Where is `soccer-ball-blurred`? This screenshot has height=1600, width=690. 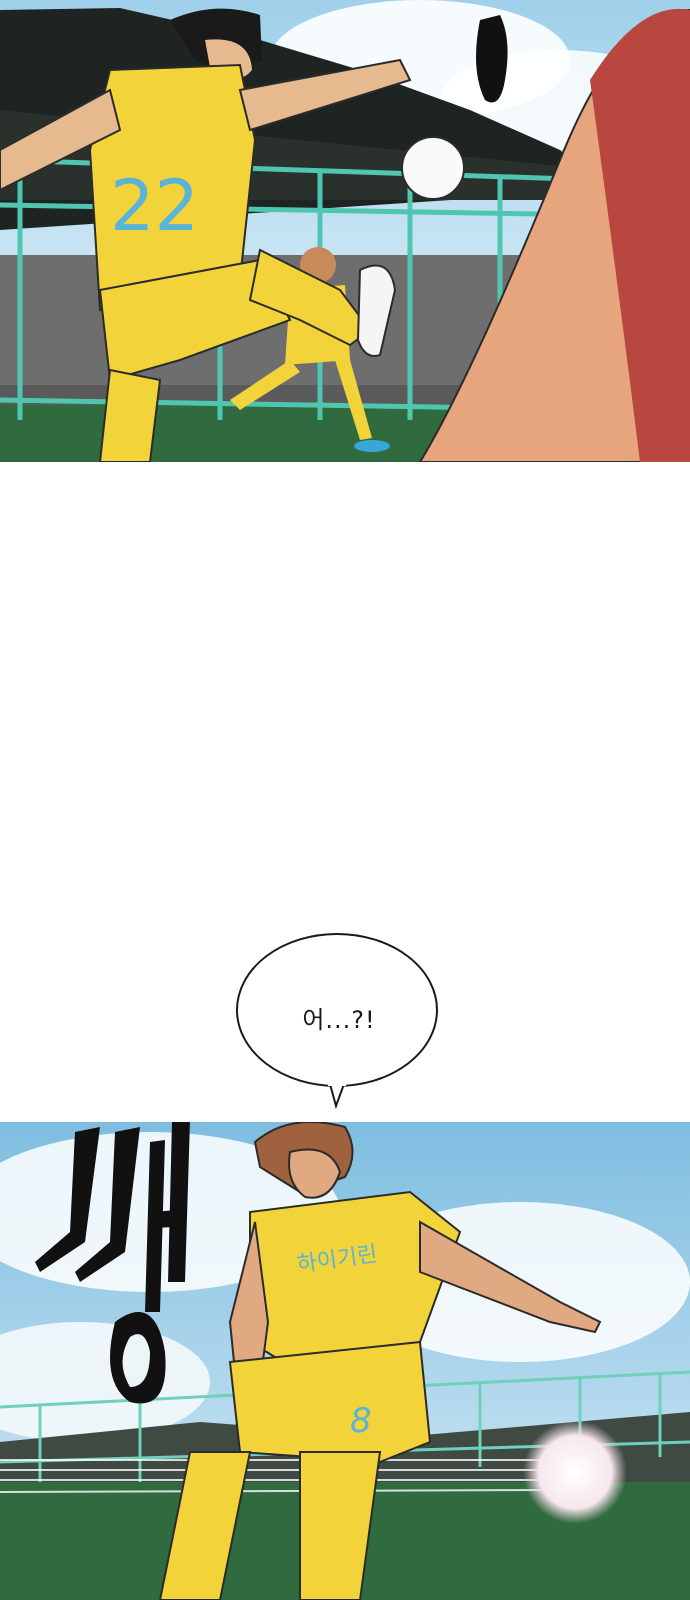
soccer-ball-blurred is located at coordinates (575, 1472).